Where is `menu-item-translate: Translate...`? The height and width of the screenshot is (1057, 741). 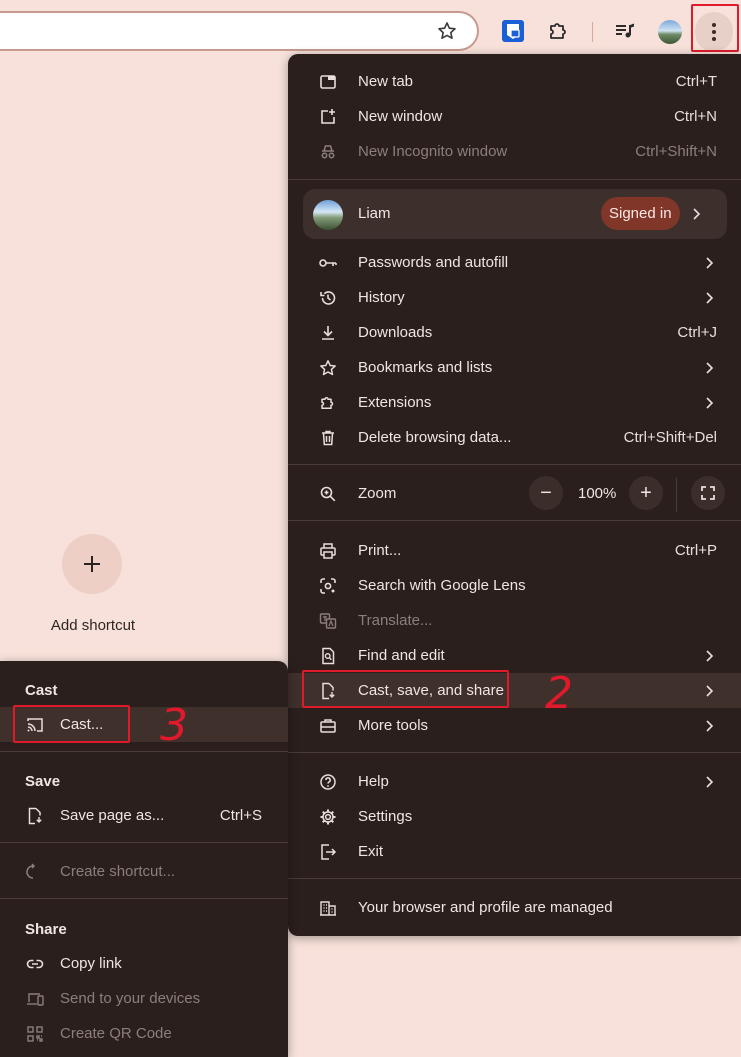 menu-item-translate: Translate... is located at coordinates (514, 620).